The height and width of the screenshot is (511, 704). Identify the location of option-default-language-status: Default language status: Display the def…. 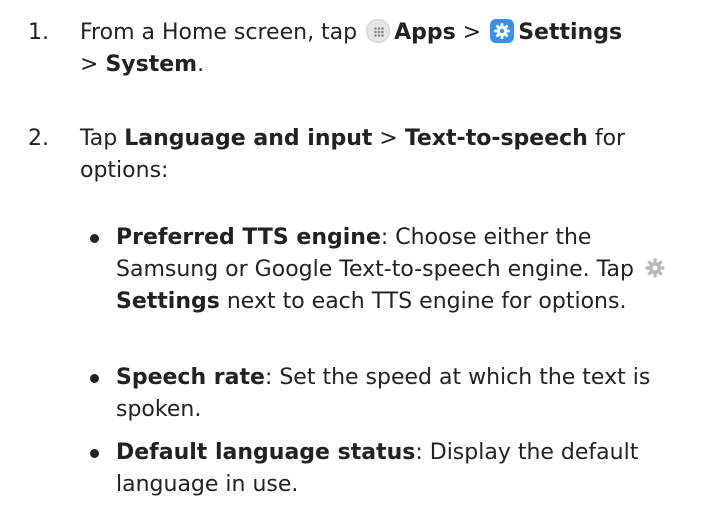
(390, 469).